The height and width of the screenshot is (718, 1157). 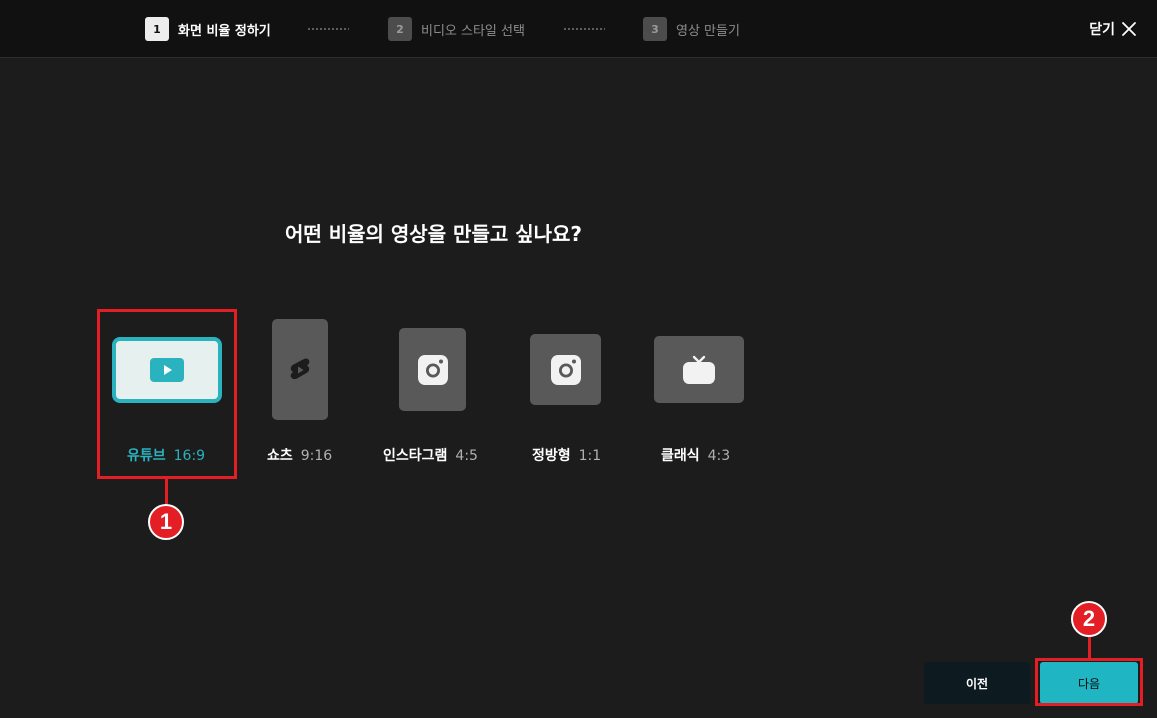 What do you see at coordinates (590, 456) in the screenshot?
I see `option-ratio: 1:1` at bounding box center [590, 456].